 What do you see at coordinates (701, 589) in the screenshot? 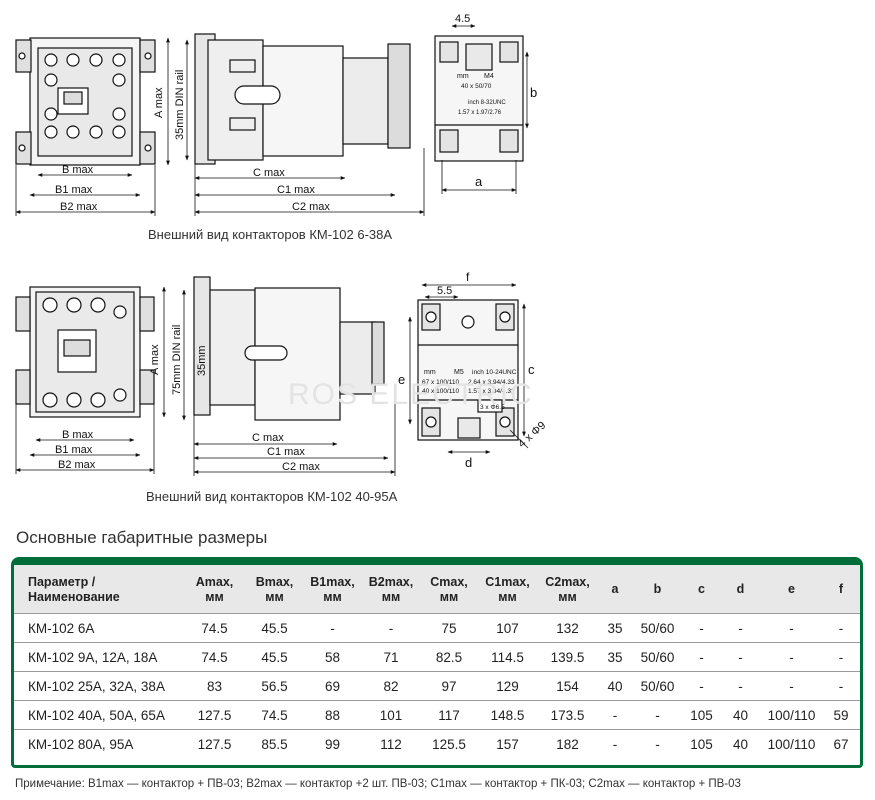
I see `header-line-1: c` at bounding box center [701, 589].